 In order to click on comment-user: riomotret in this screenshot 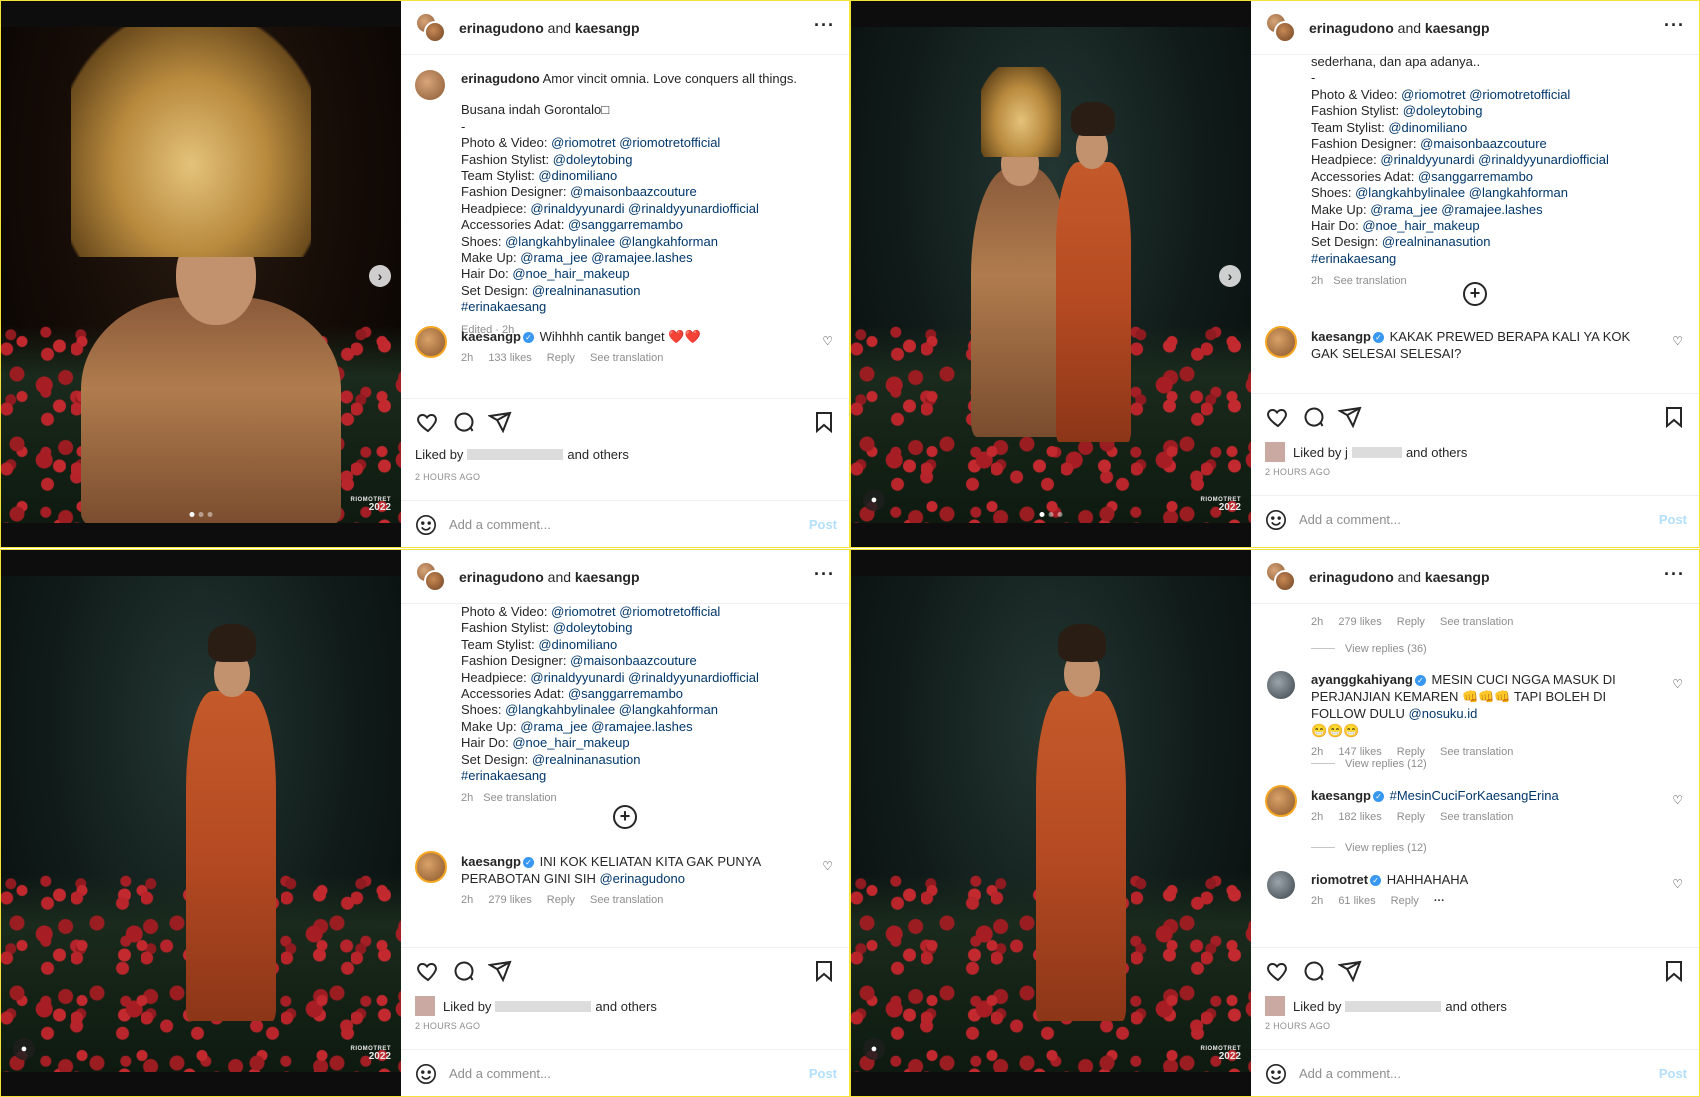, I will do `click(1339, 879)`.